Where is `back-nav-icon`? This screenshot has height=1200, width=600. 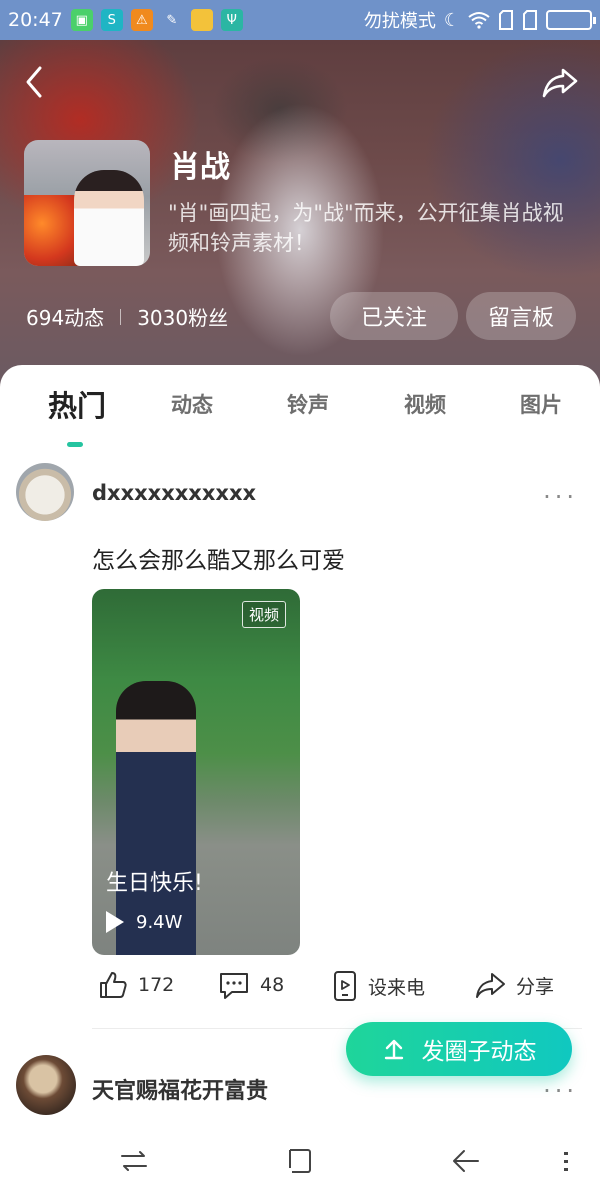 back-nav-icon is located at coordinates (466, 1161).